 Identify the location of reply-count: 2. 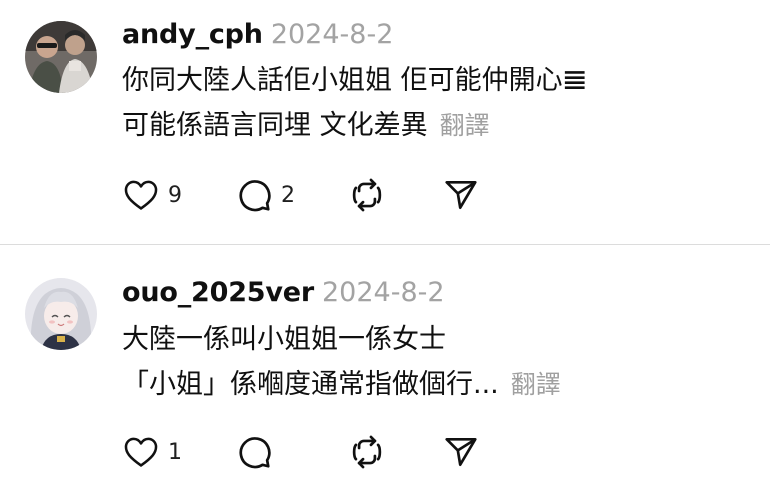
(288, 195).